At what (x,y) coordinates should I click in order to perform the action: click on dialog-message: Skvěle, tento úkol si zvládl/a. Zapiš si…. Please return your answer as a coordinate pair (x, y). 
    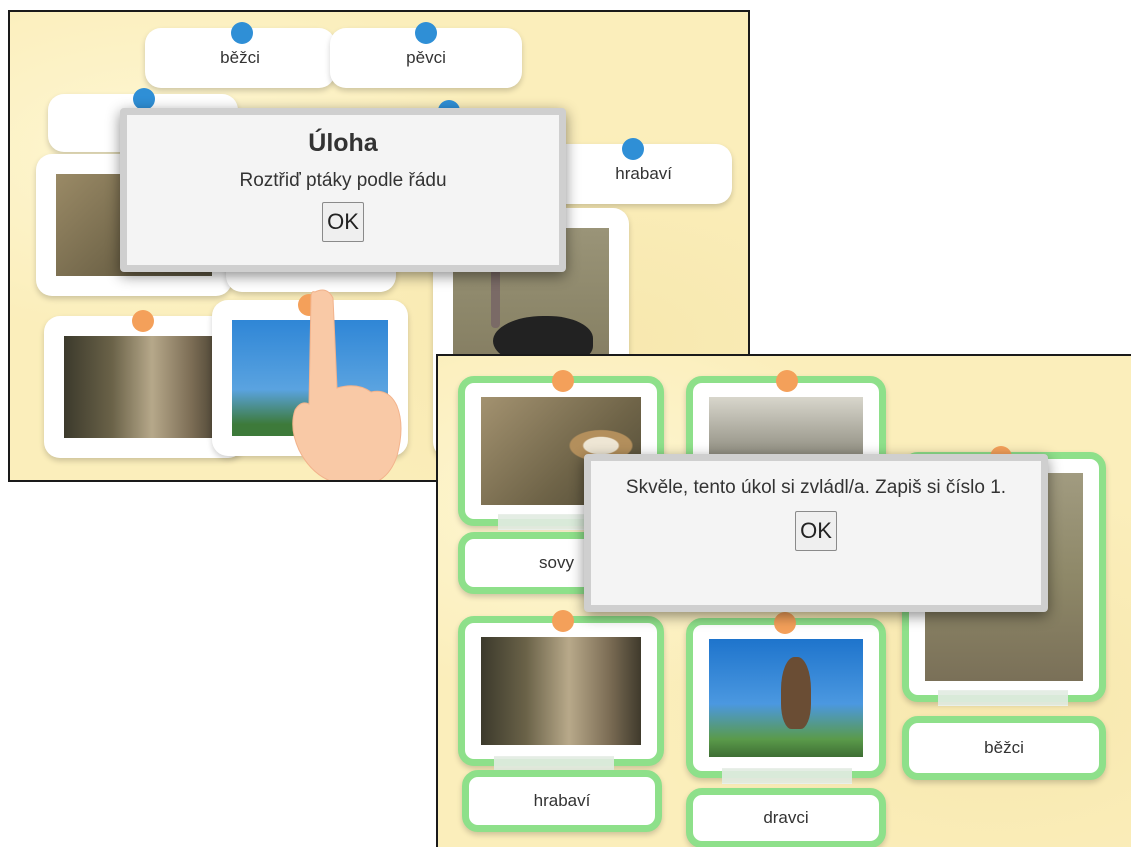
    Looking at the image, I should click on (816, 487).